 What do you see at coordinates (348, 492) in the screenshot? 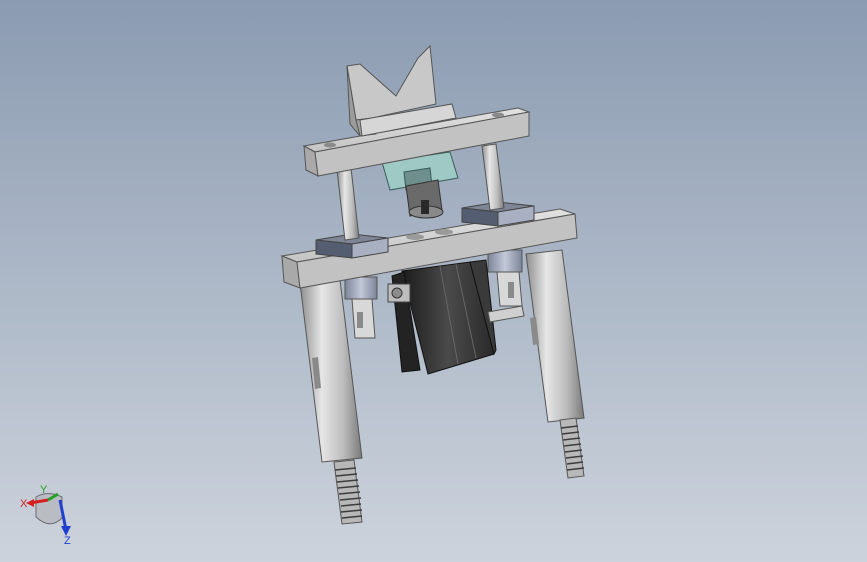
I see `left-threaded-stud` at bounding box center [348, 492].